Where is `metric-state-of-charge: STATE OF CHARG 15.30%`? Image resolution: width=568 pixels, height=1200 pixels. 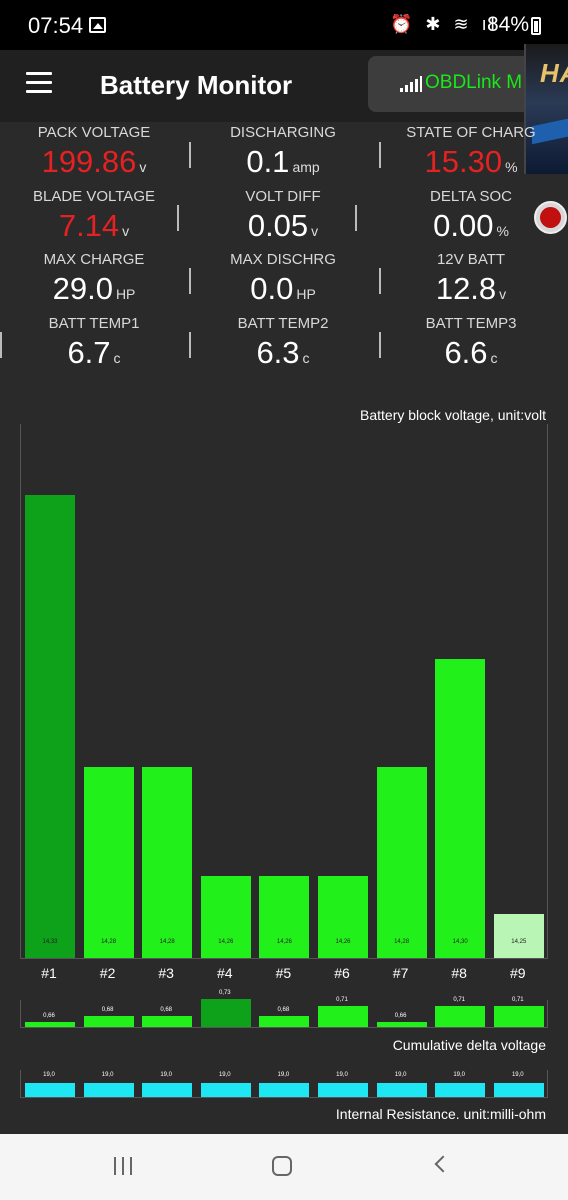
metric-state-of-charge: STATE OF CHARG 15.30% is located at coordinates (469, 152).